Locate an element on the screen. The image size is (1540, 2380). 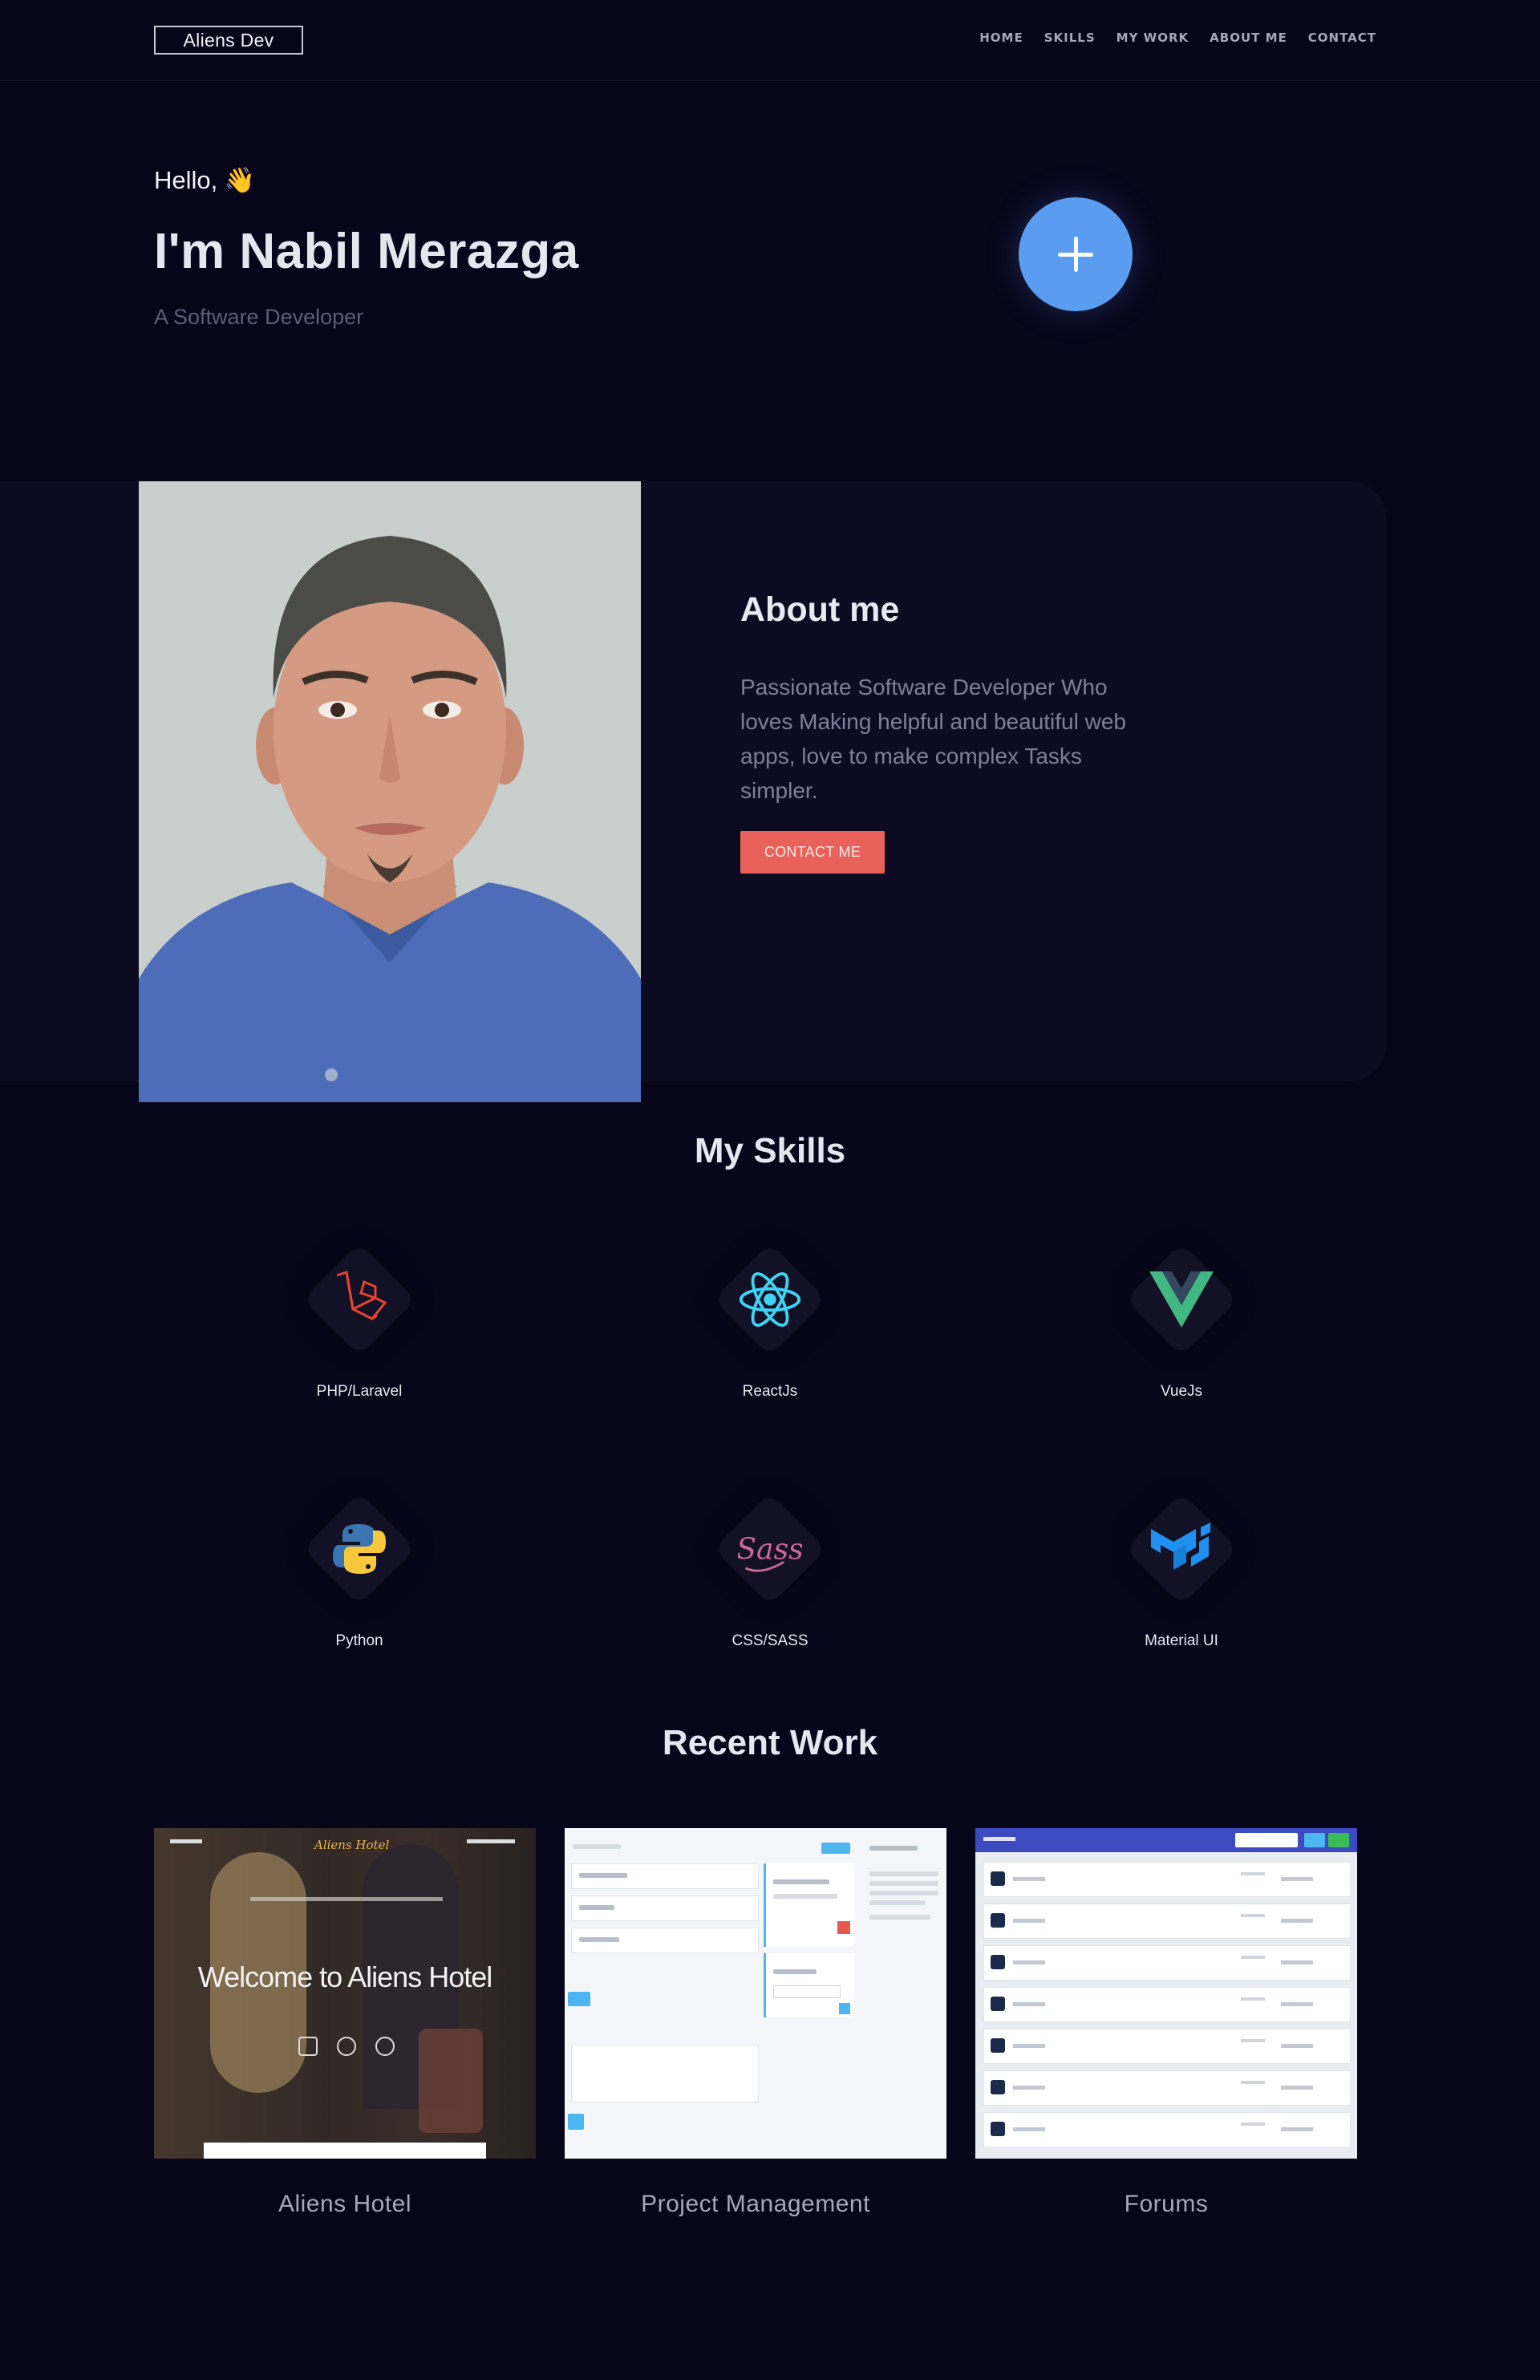
recent-work-title: Recent Work is located at coordinates (770, 1743).